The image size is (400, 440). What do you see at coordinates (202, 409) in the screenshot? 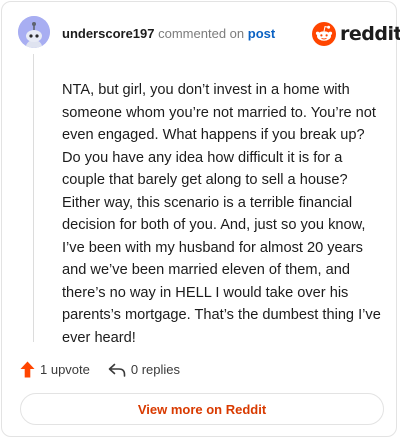
I see `view-more-on-reddit-button: View more on Reddit` at bounding box center [202, 409].